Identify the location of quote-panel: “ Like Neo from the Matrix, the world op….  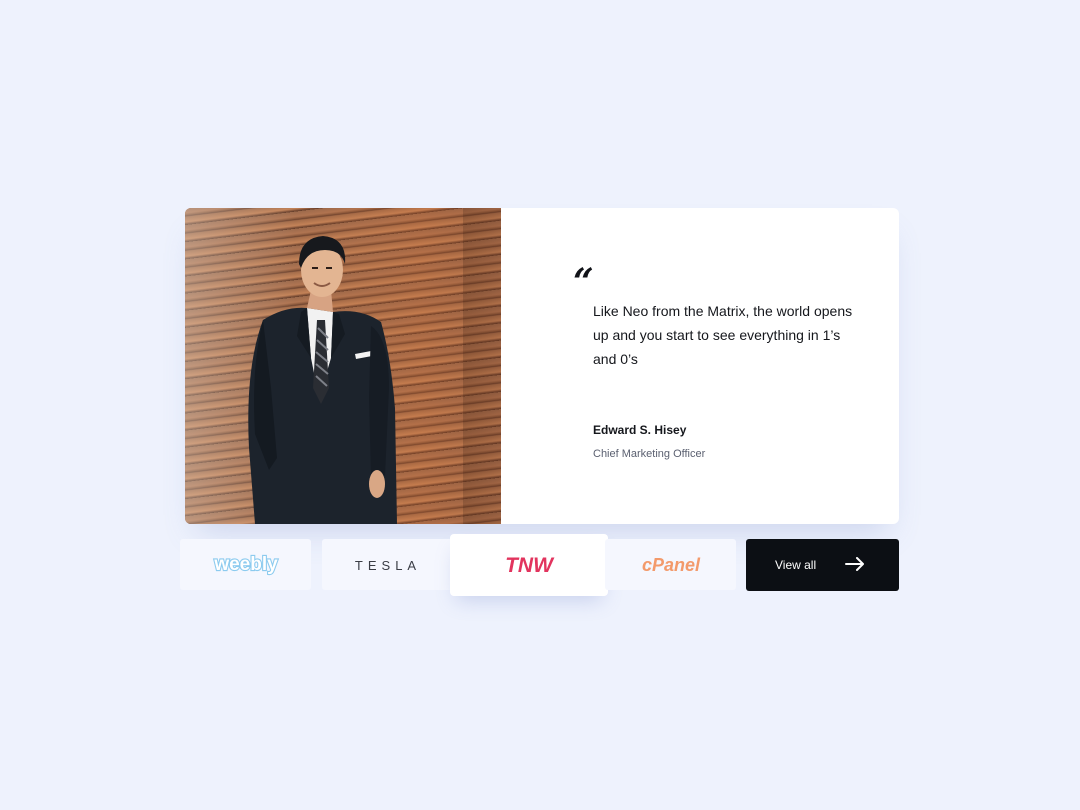
(700, 366).